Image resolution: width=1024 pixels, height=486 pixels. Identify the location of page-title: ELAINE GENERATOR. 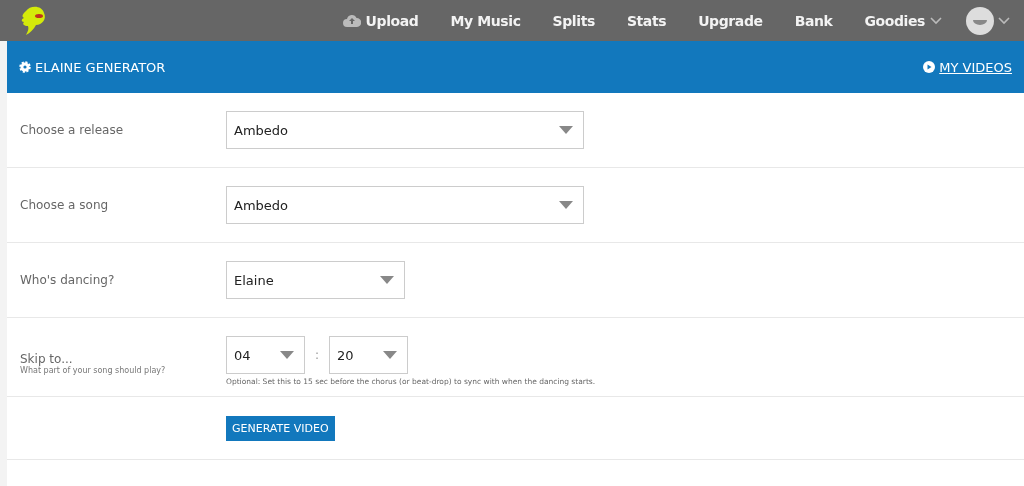
(100, 67).